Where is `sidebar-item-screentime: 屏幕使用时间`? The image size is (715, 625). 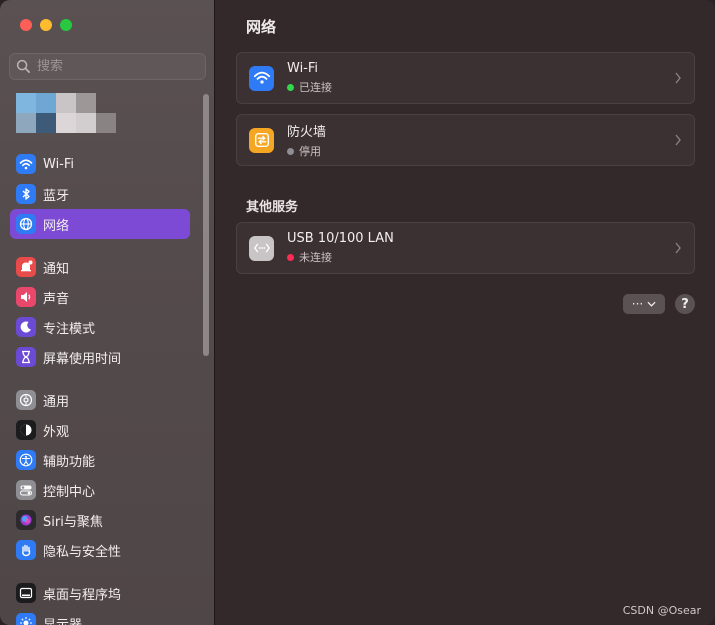
sidebar-item-screentime: 屏幕使用时间 is located at coordinates (100, 357).